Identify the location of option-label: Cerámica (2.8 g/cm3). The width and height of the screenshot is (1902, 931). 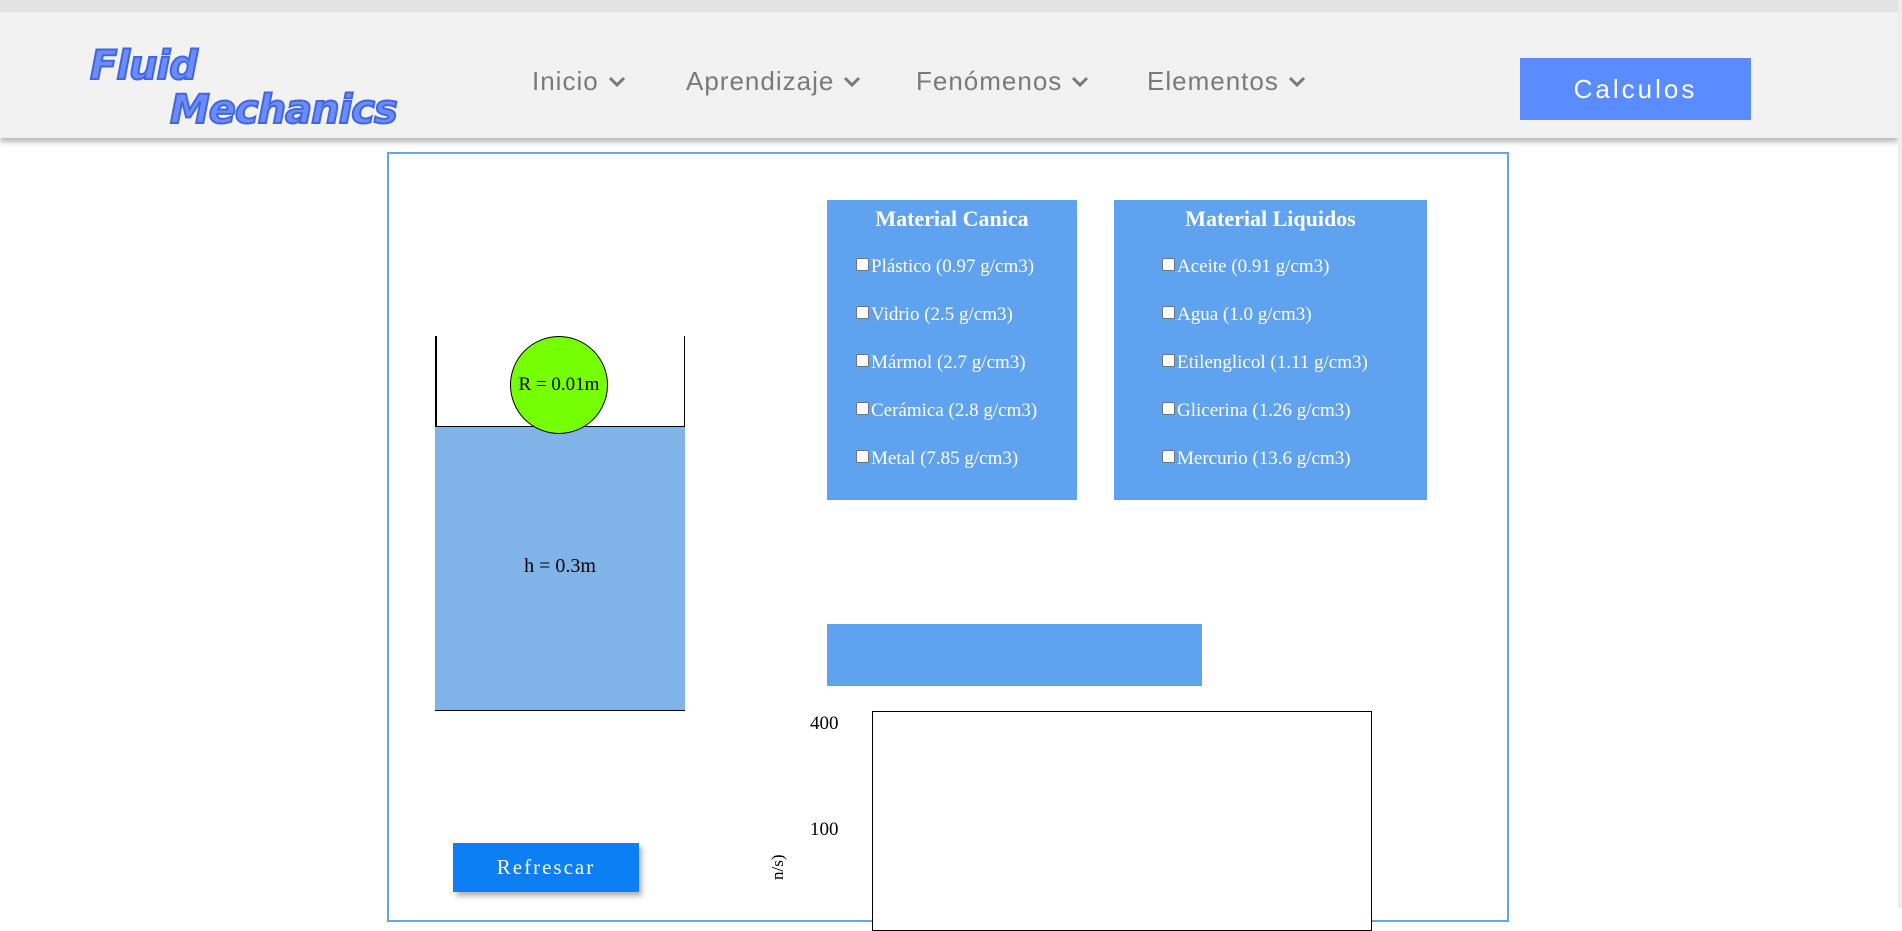
(954, 410).